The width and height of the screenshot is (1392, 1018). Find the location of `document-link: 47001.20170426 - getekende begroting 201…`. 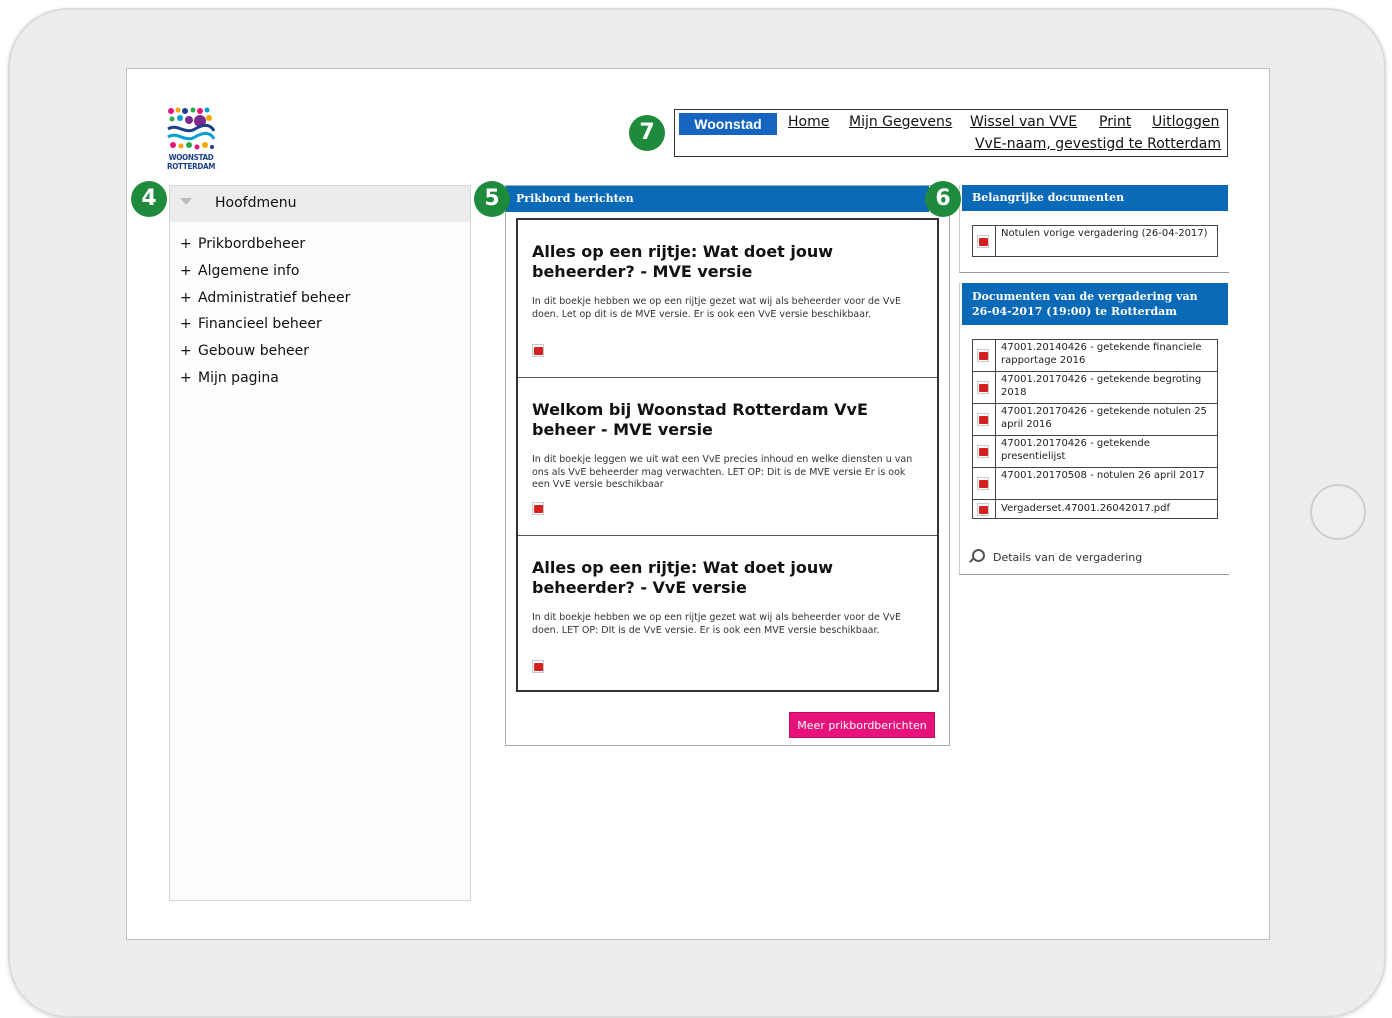

document-link: 47001.20170426 - getekende begroting 201… is located at coordinates (1095, 387).